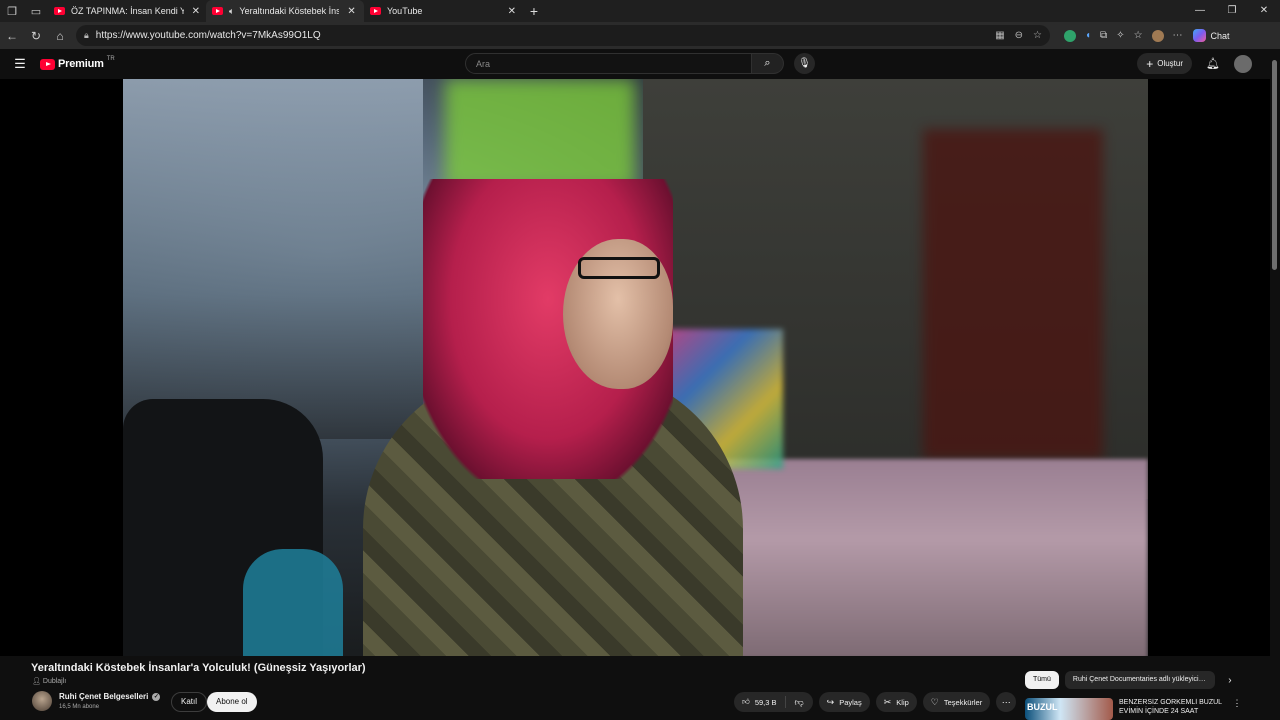 This screenshot has height=720, width=1280. I want to click on profile-avatar, so click(1157, 35).